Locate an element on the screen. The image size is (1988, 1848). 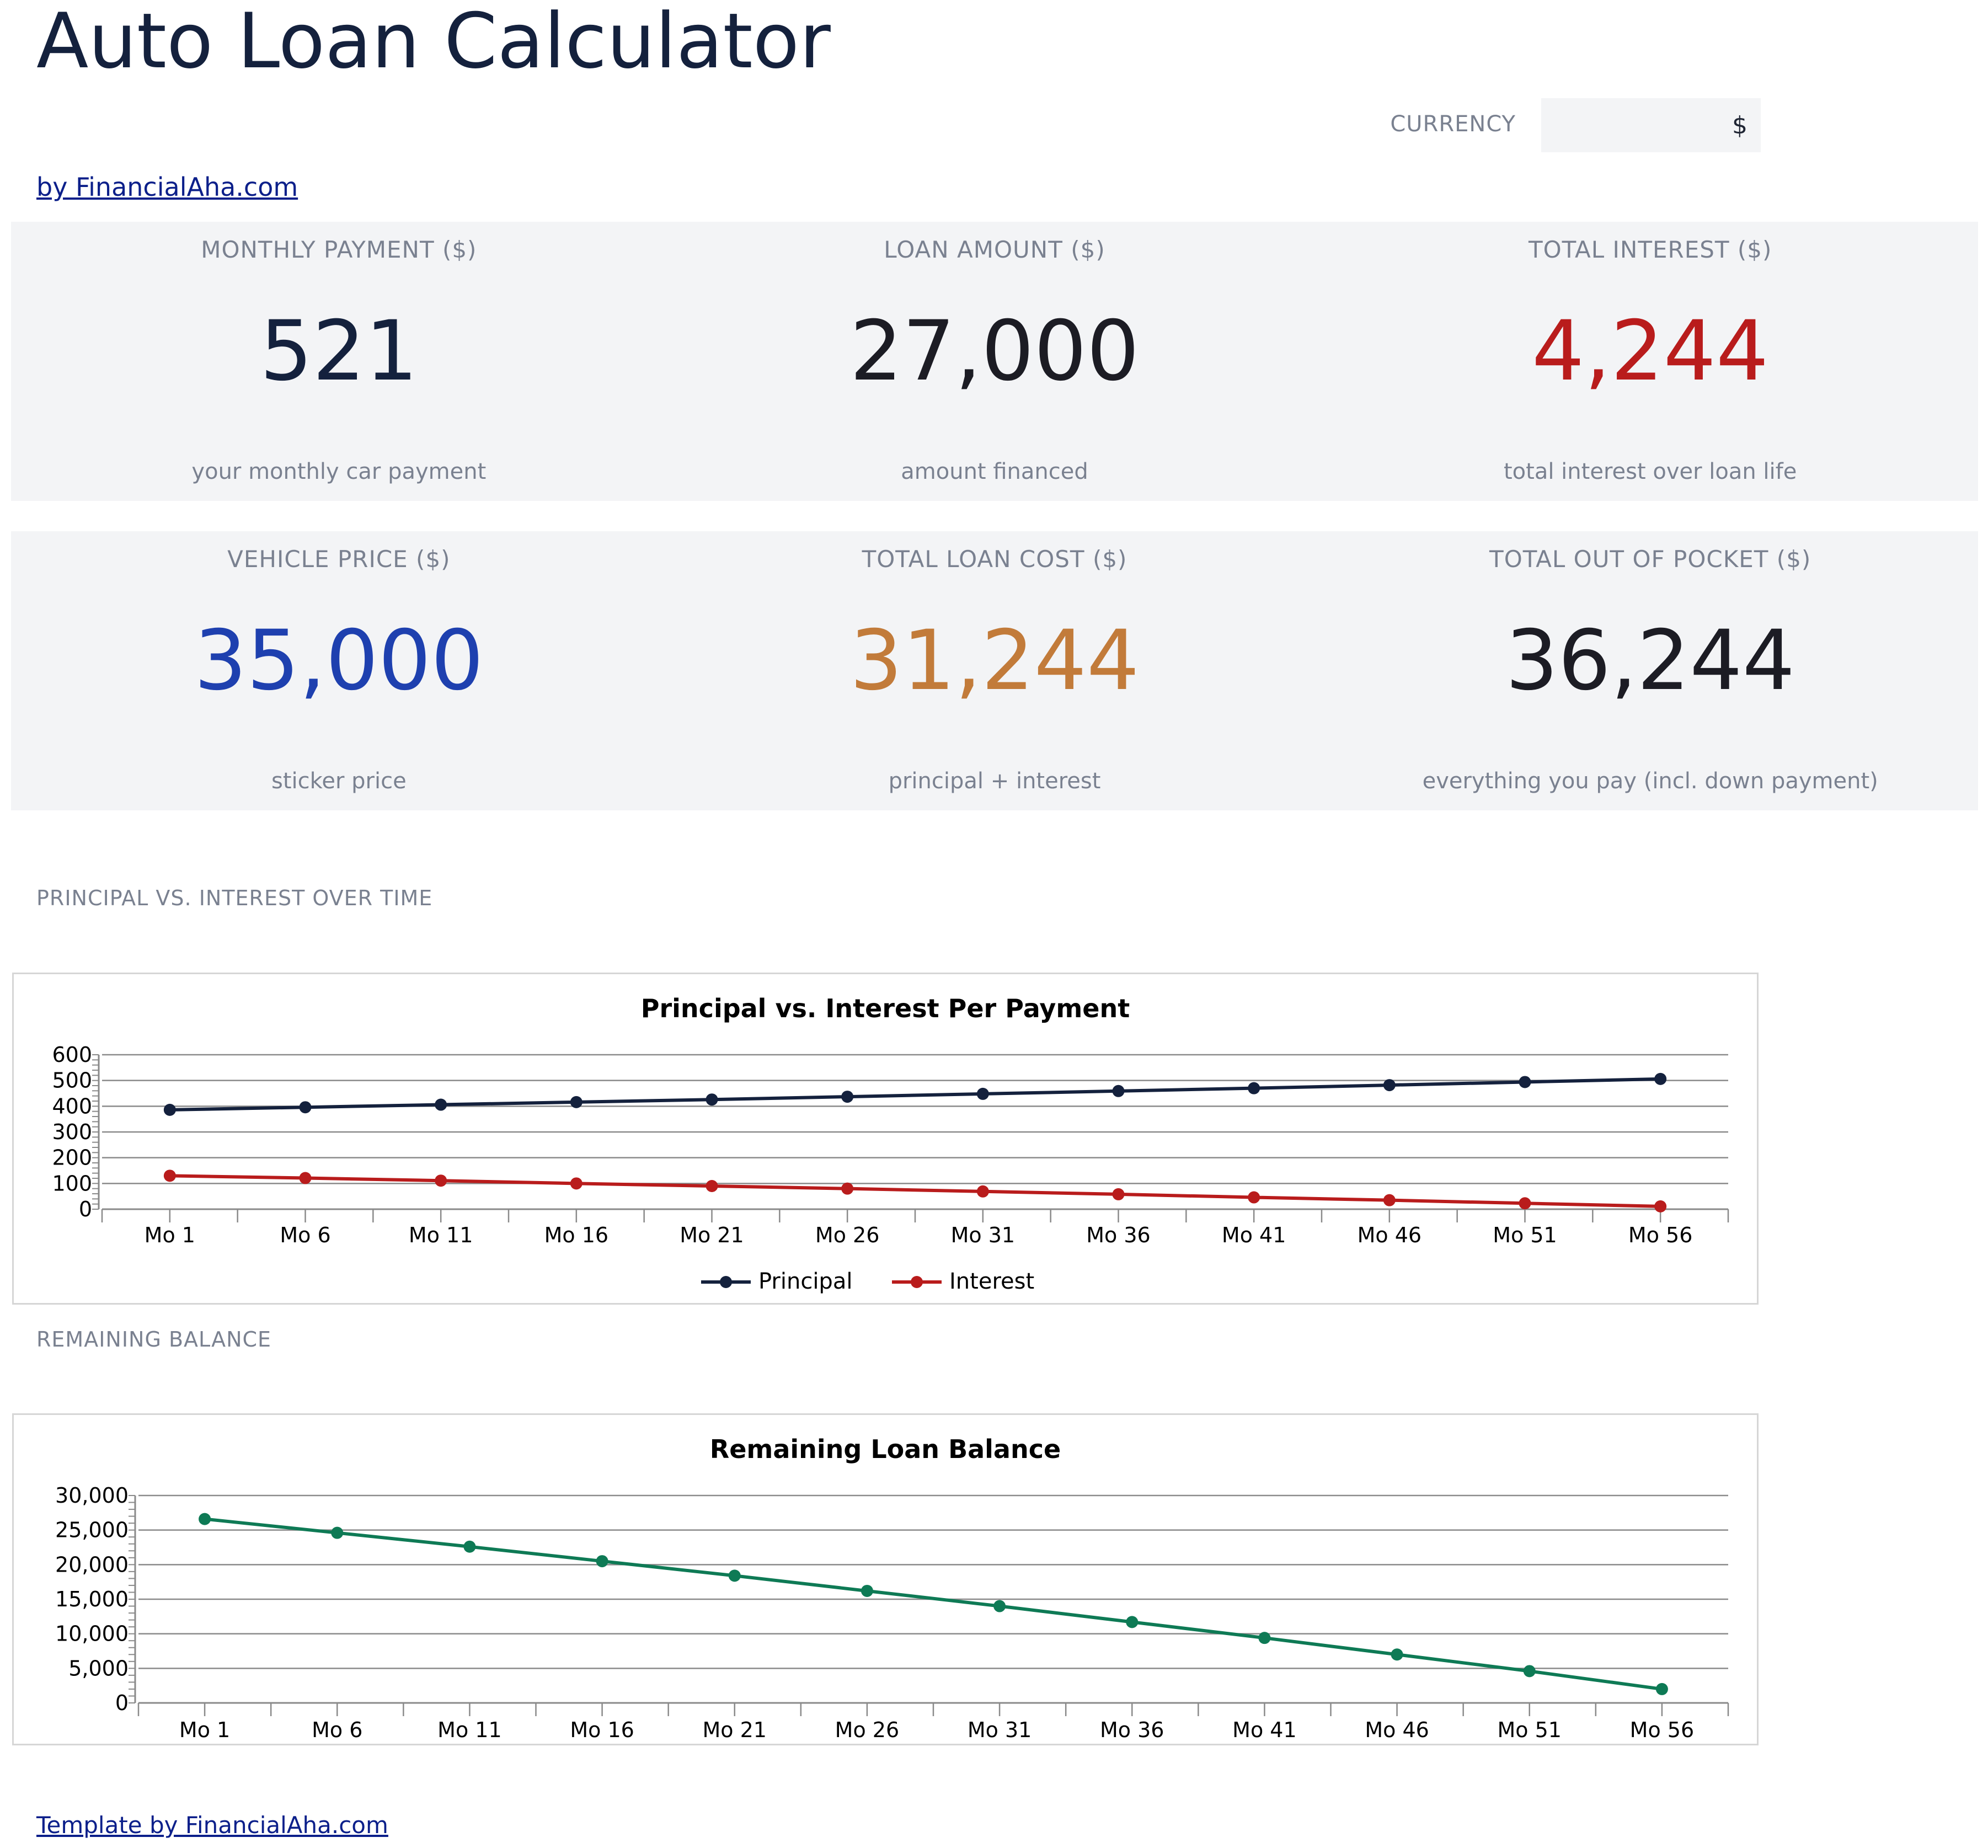
y-tick-label: 200 is located at coordinates (72, 1158).